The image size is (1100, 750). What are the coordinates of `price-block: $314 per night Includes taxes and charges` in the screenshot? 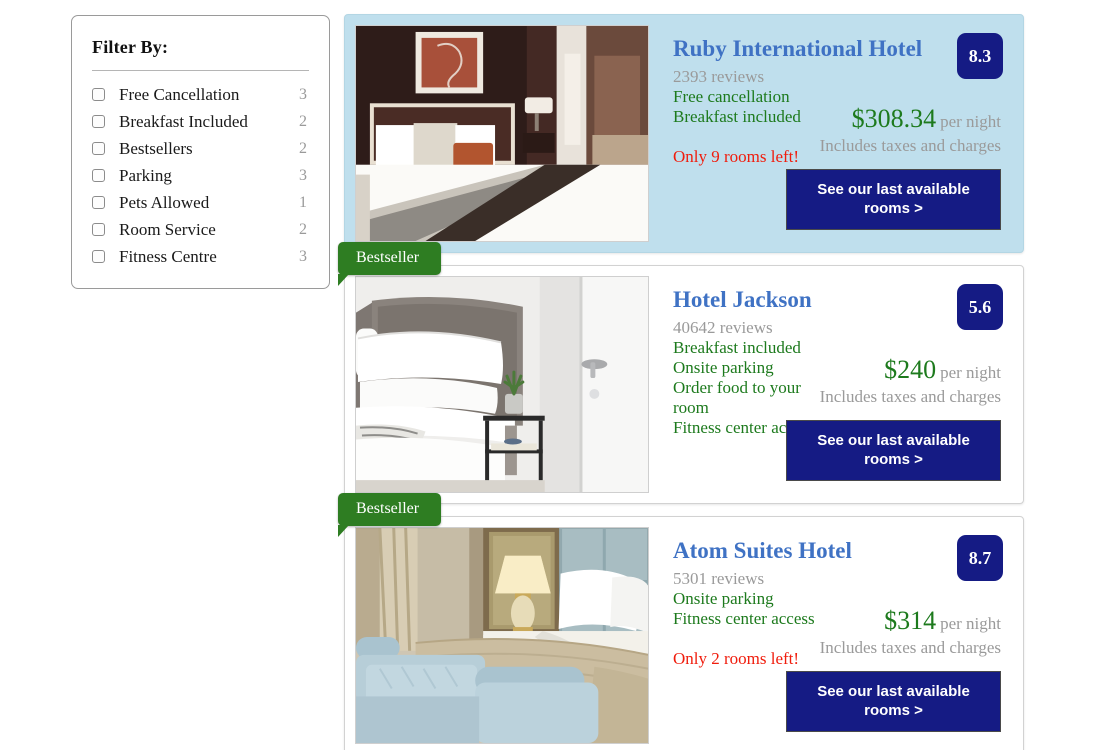 It's located at (910, 632).